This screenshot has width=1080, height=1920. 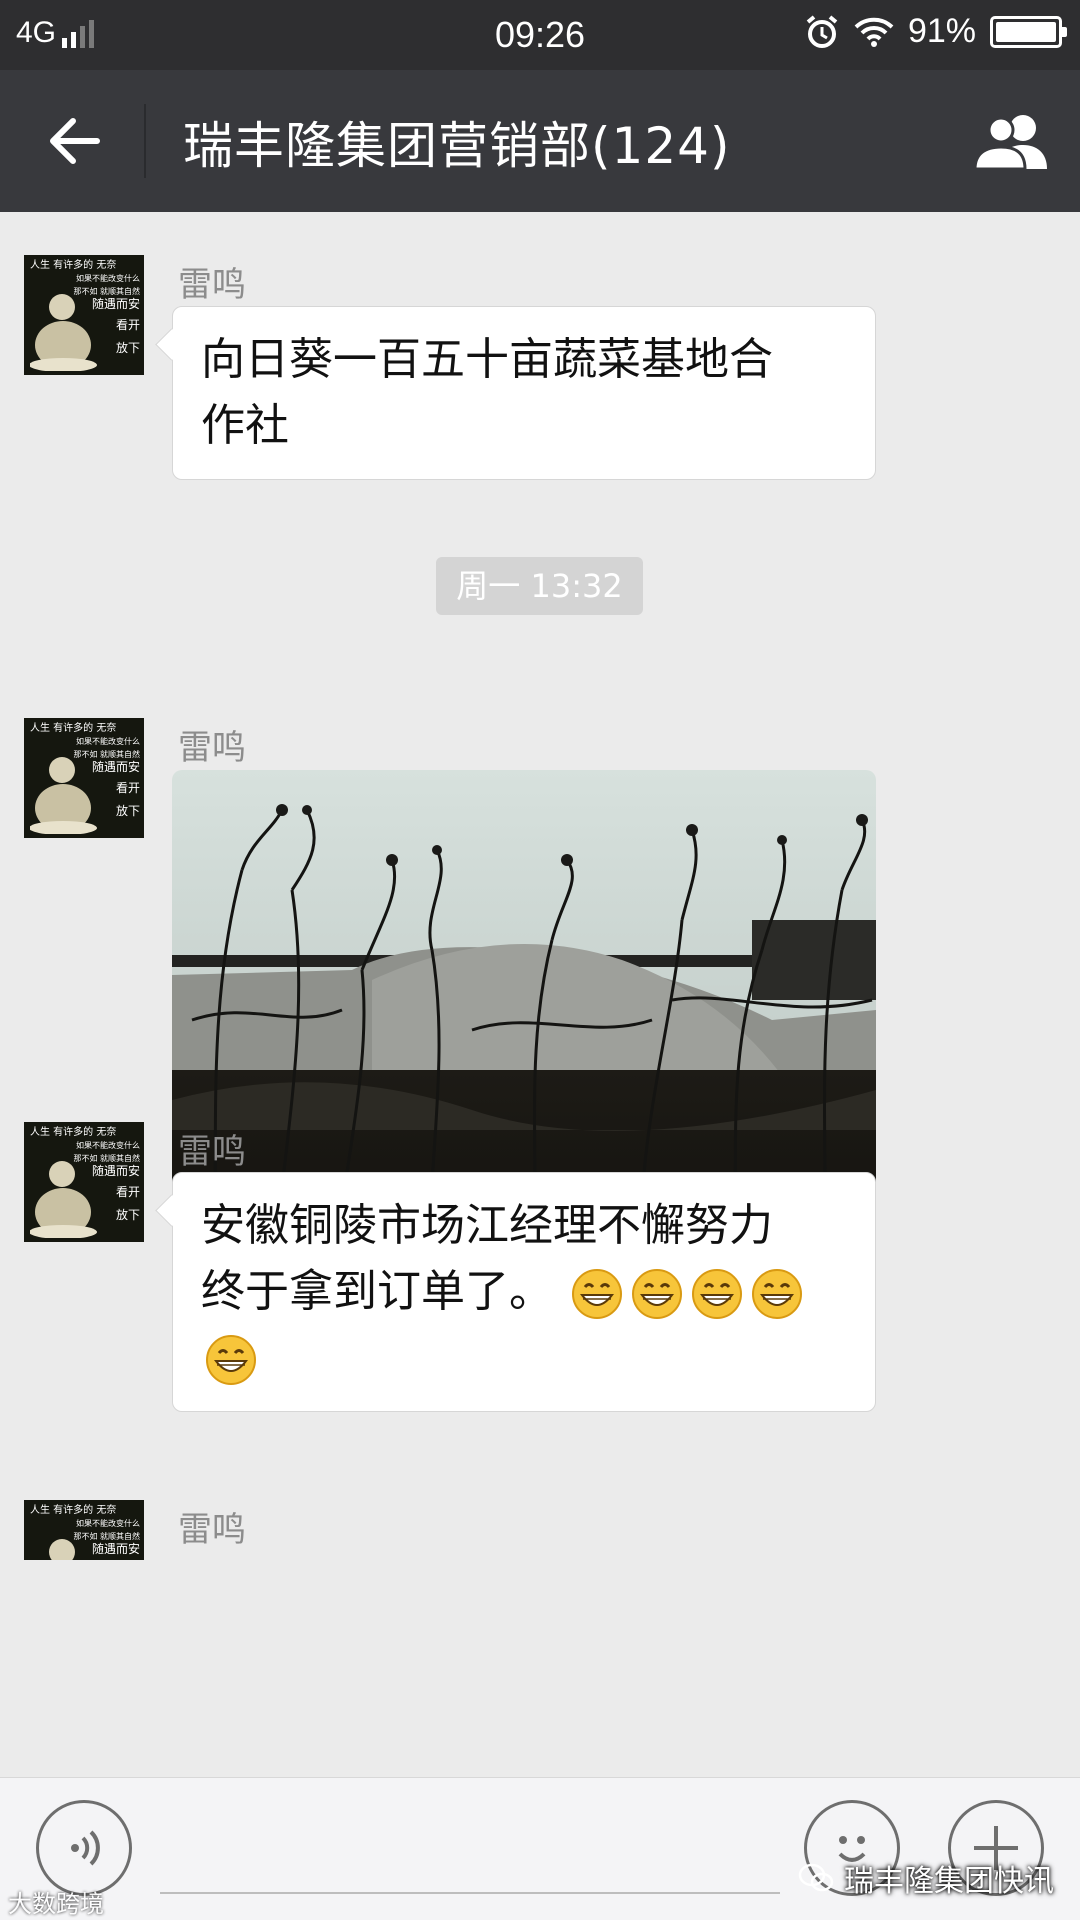 I want to click on message-text: 作社, so click(x=245, y=425).